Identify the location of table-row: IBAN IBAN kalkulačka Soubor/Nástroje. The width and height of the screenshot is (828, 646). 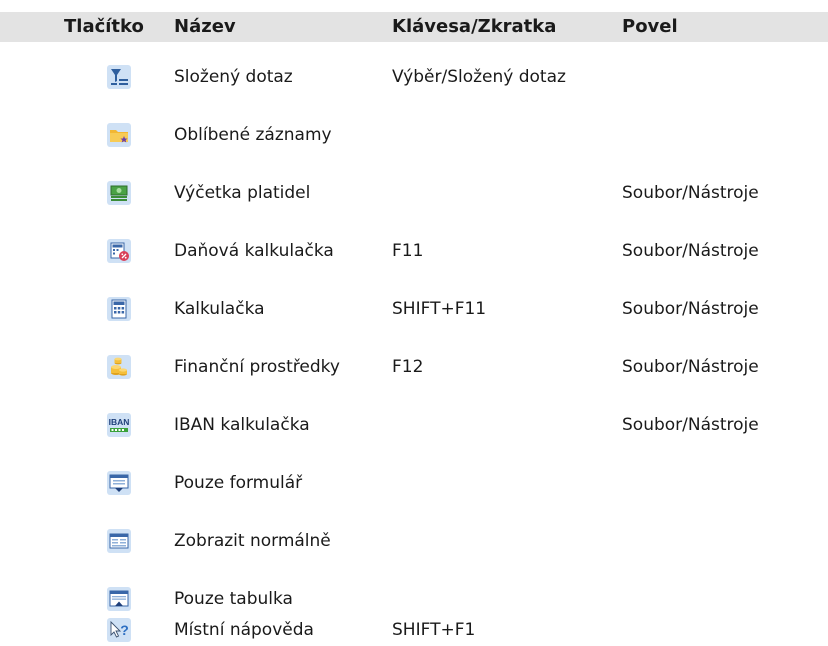
(414, 437).